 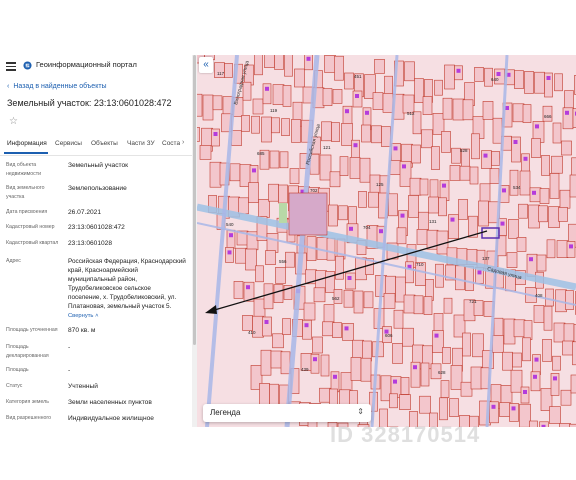 What do you see at coordinates (57, 86) in the screenshot?
I see `back-to-results-link: ‹ Назад в найденные объекты` at bounding box center [57, 86].